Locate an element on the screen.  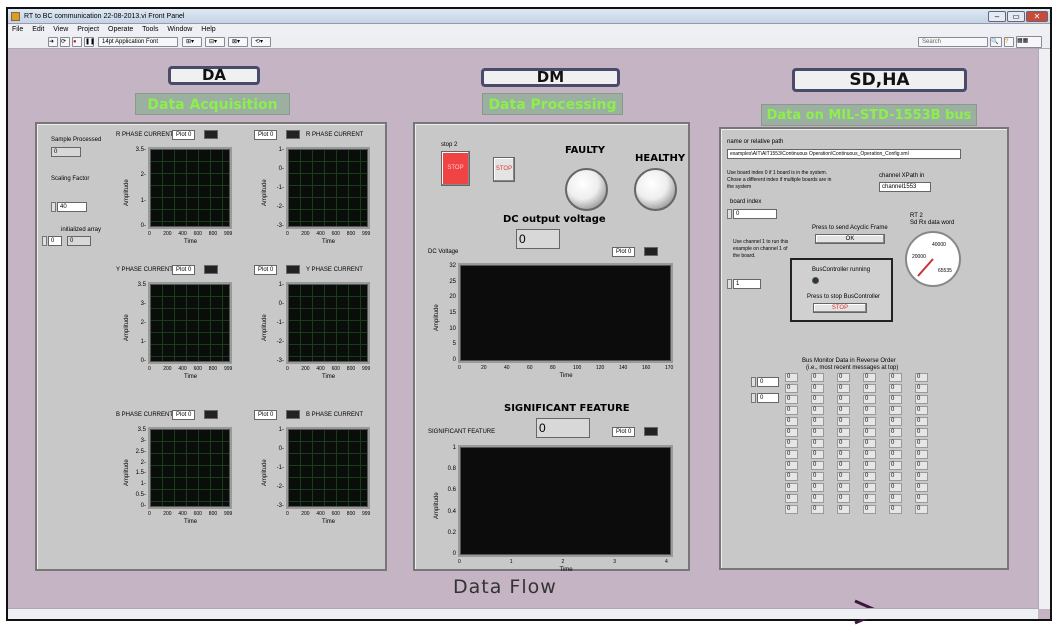
align-icon: ⊞▾ is located at coordinates (192, 42).